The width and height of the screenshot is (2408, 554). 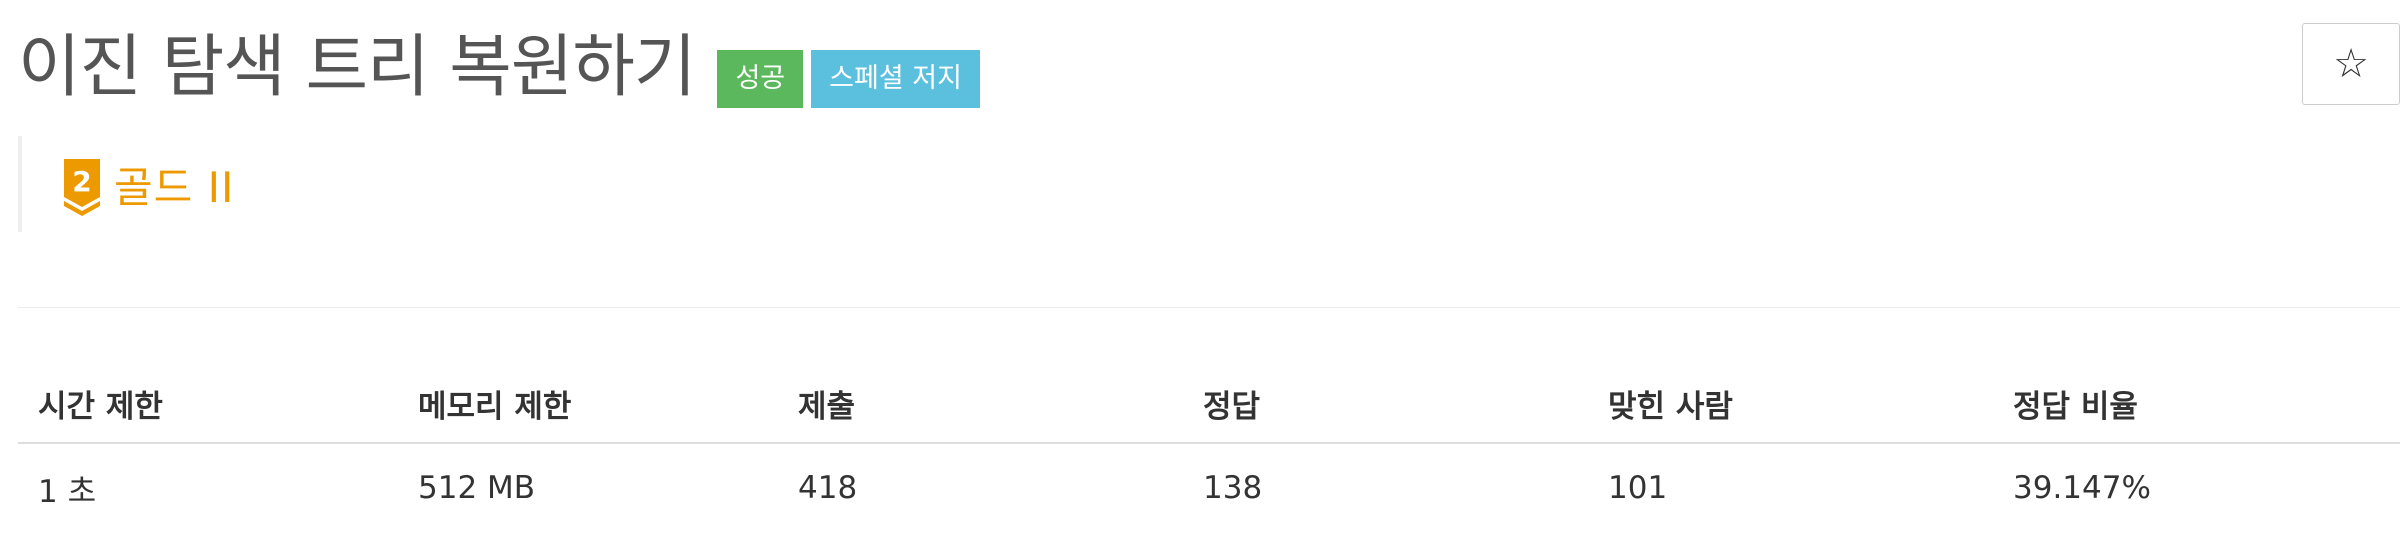 What do you see at coordinates (2082, 488) in the screenshot?
I see `value-ratio: 39.147%` at bounding box center [2082, 488].